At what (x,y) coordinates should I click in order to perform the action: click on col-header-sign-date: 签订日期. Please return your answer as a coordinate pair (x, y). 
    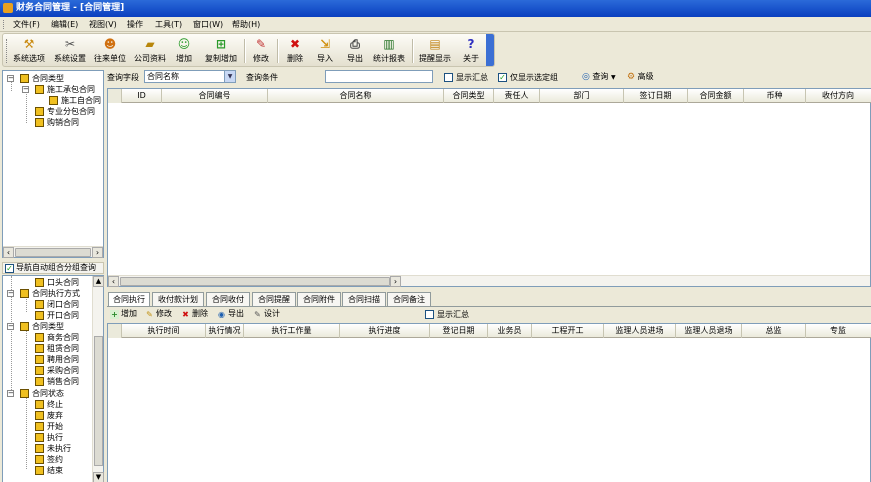
    Looking at the image, I should click on (656, 96).